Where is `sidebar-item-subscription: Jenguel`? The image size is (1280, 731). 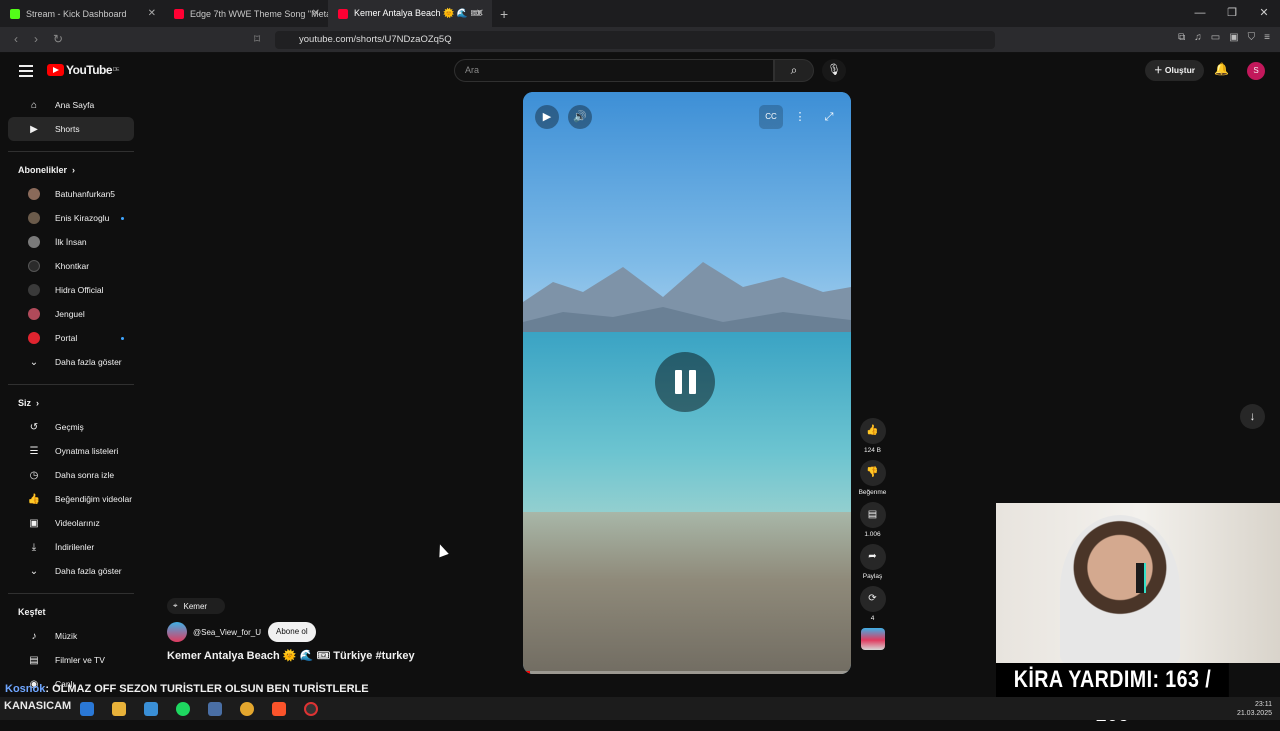
sidebar-item-subscription: Jenguel is located at coordinates (71, 314).